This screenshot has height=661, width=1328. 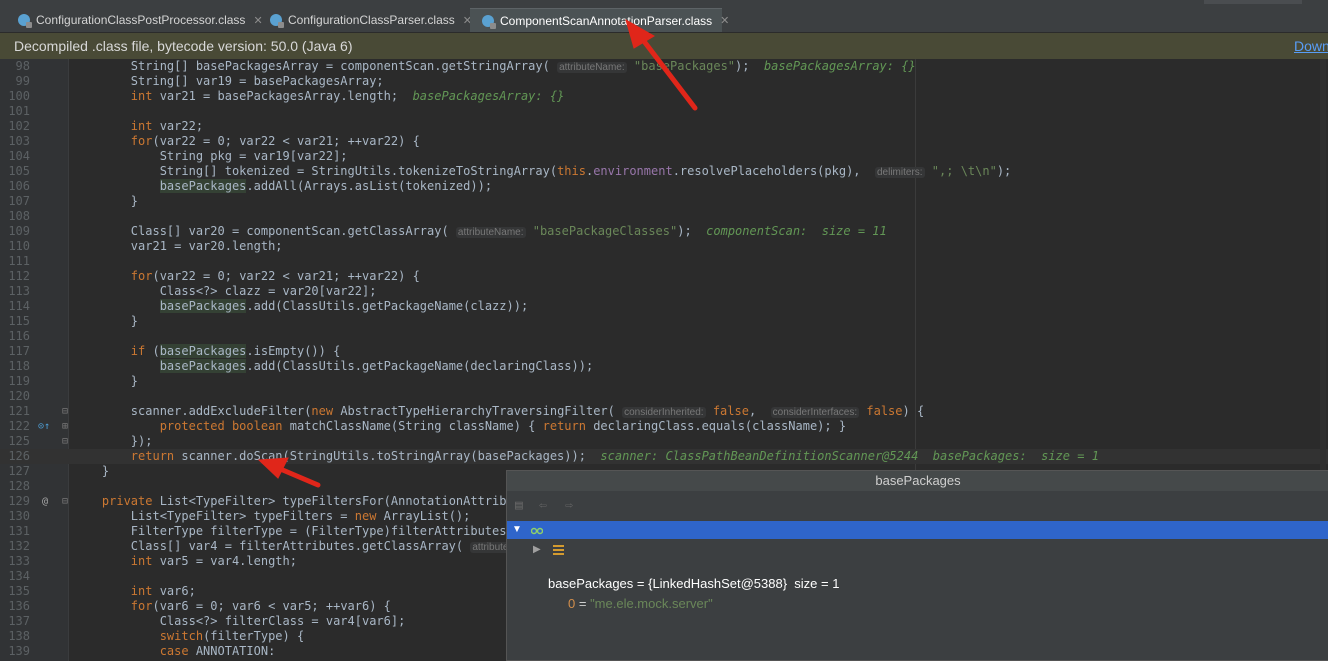 I want to click on forward-arrow-icon: ⇨, so click(x=569, y=505).